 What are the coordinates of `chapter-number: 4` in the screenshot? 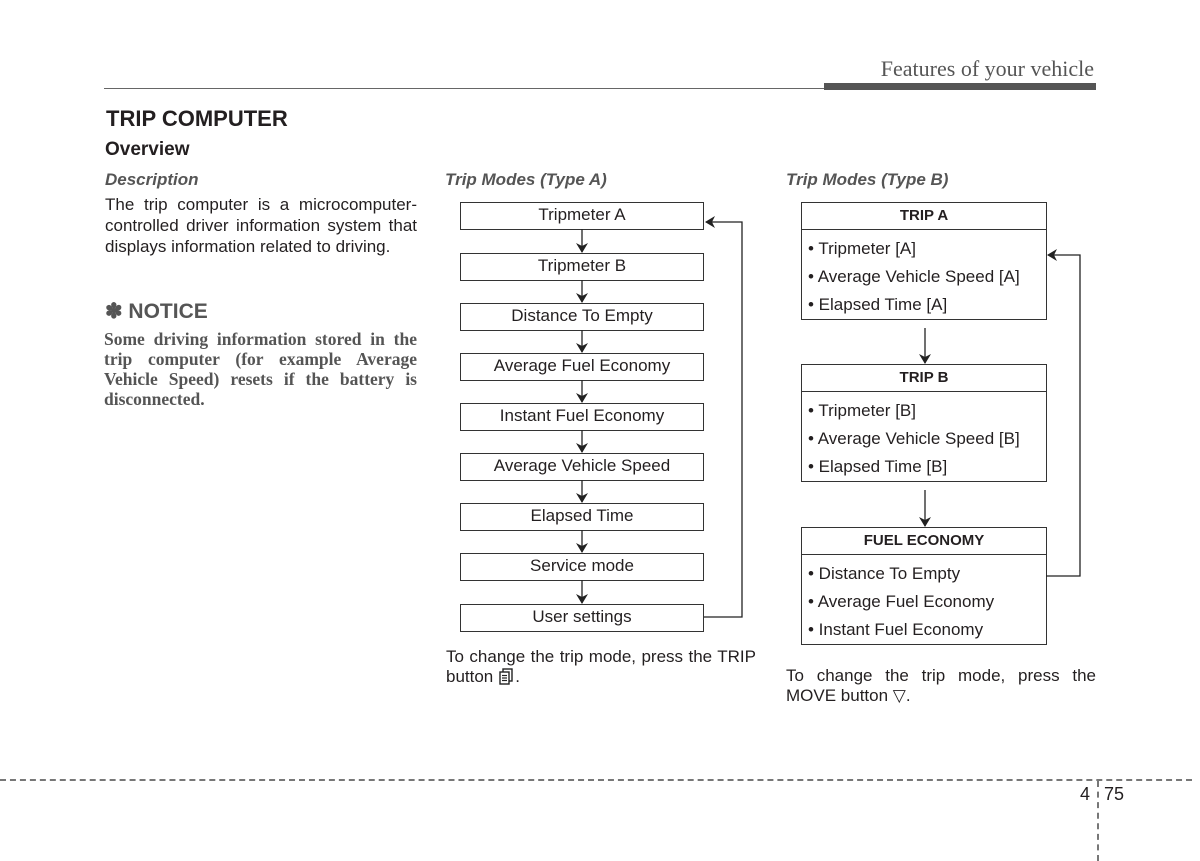 It's located at (1085, 794).